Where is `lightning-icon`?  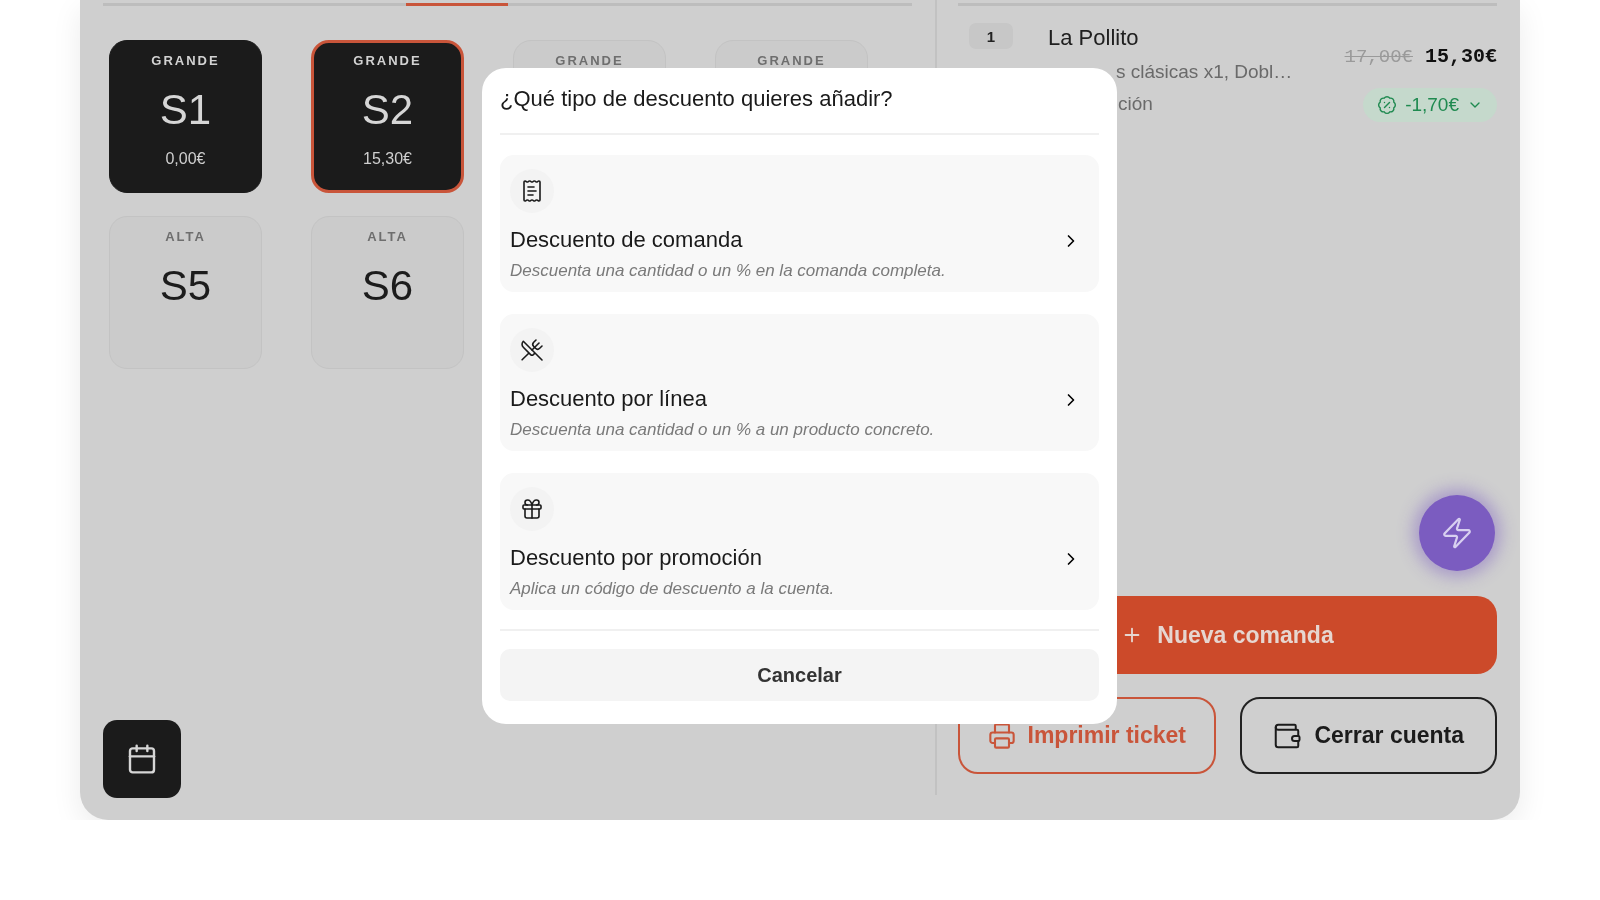
lightning-icon is located at coordinates (1457, 533).